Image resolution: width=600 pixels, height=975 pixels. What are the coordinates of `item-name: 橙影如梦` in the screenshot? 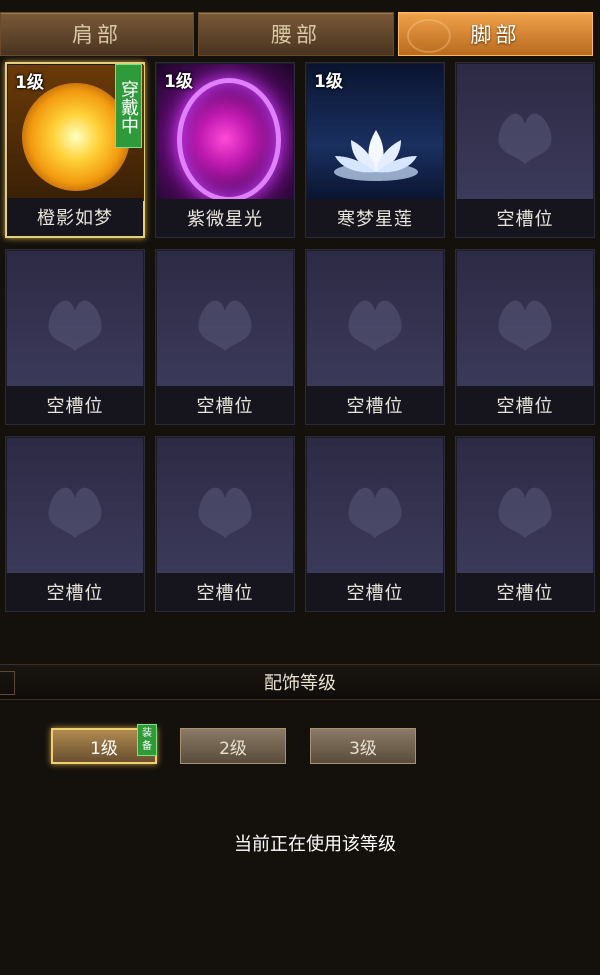 It's located at (75, 217).